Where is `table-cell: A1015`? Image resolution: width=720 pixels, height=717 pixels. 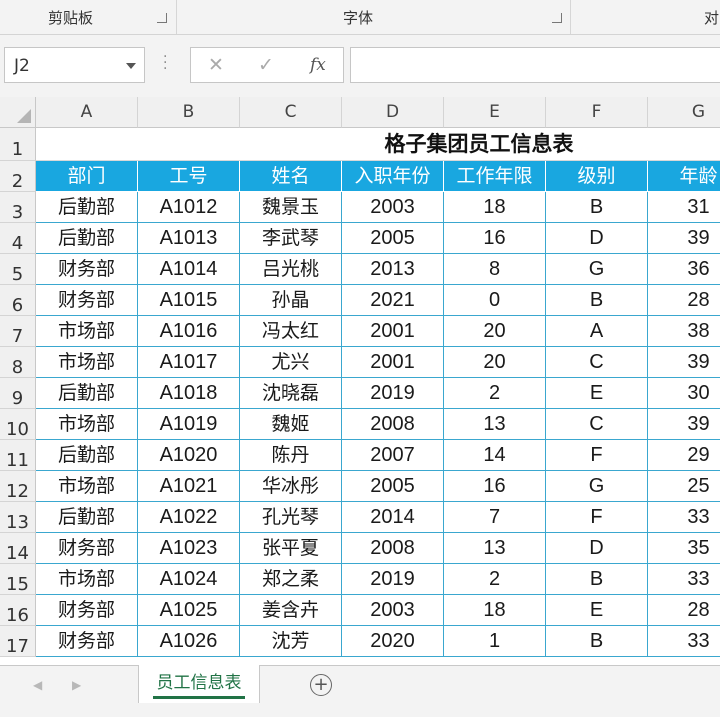
table-cell: A1015 is located at coordinates (189, 300).